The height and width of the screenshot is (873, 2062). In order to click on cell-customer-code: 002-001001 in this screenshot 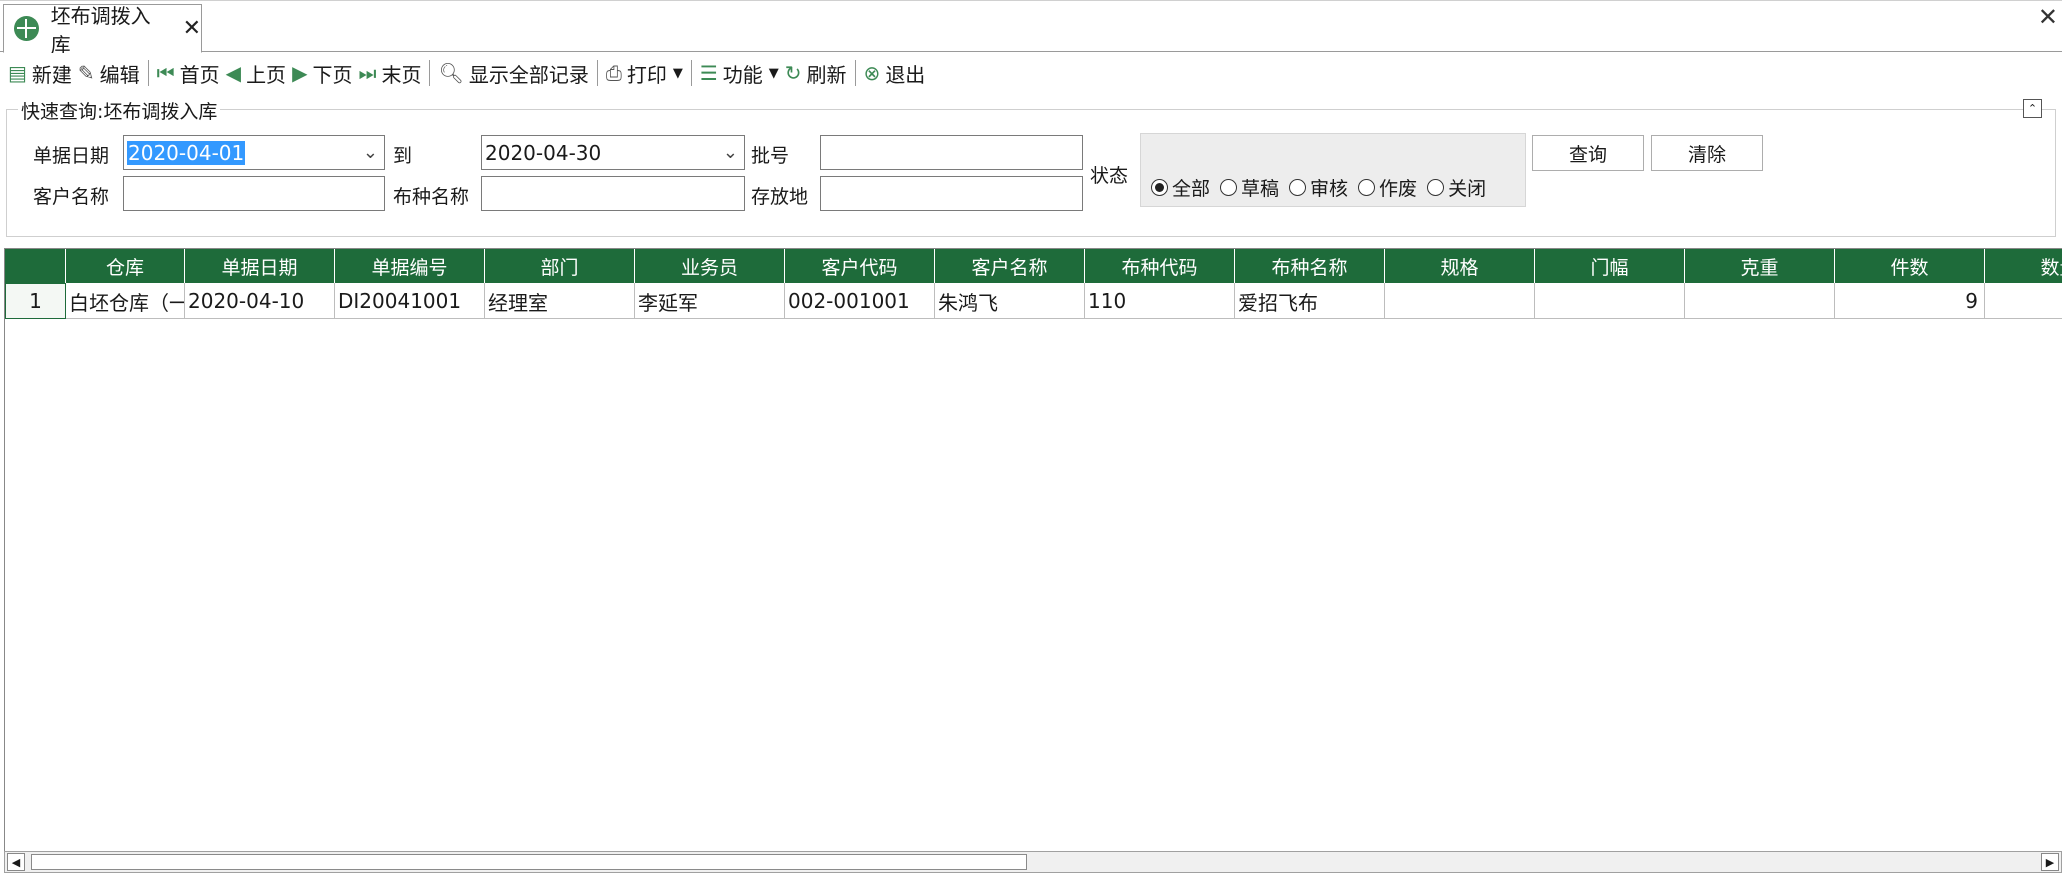, I will do `click(860, 301)`.